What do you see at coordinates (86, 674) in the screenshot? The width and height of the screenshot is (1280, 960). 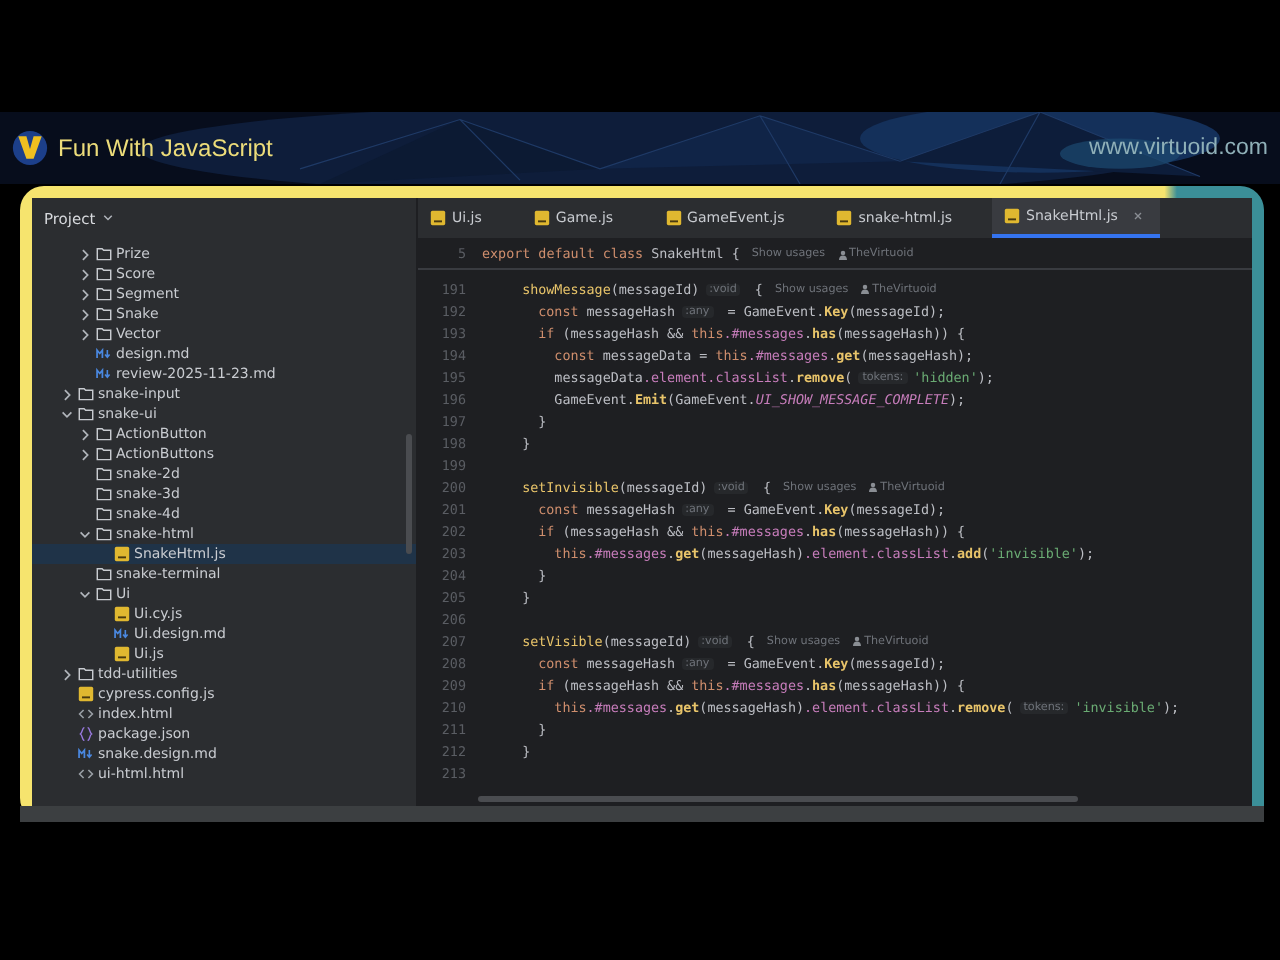 I see `folder-icon` at bounding box center [86, 674].